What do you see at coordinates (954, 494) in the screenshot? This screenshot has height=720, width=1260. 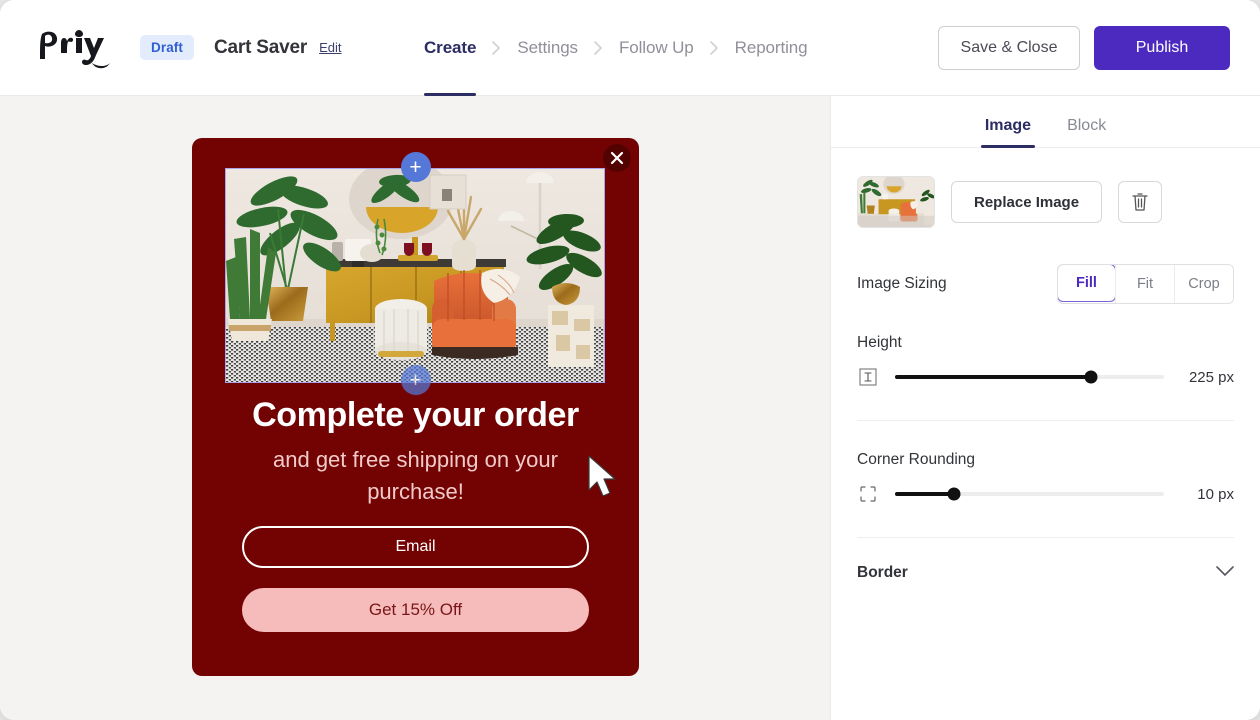 I see `corner-rounding-slider-thumb` at bounding box center [954, 494].